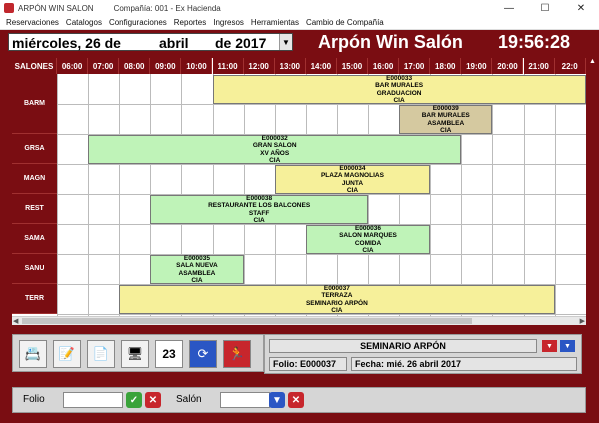 The width and height of the screenshot is (599, 423). Describe the element at coordinates (352, 175) in the screenshot. I see `reservation-l1: PLAZA MAGNOLIAS` at that location.